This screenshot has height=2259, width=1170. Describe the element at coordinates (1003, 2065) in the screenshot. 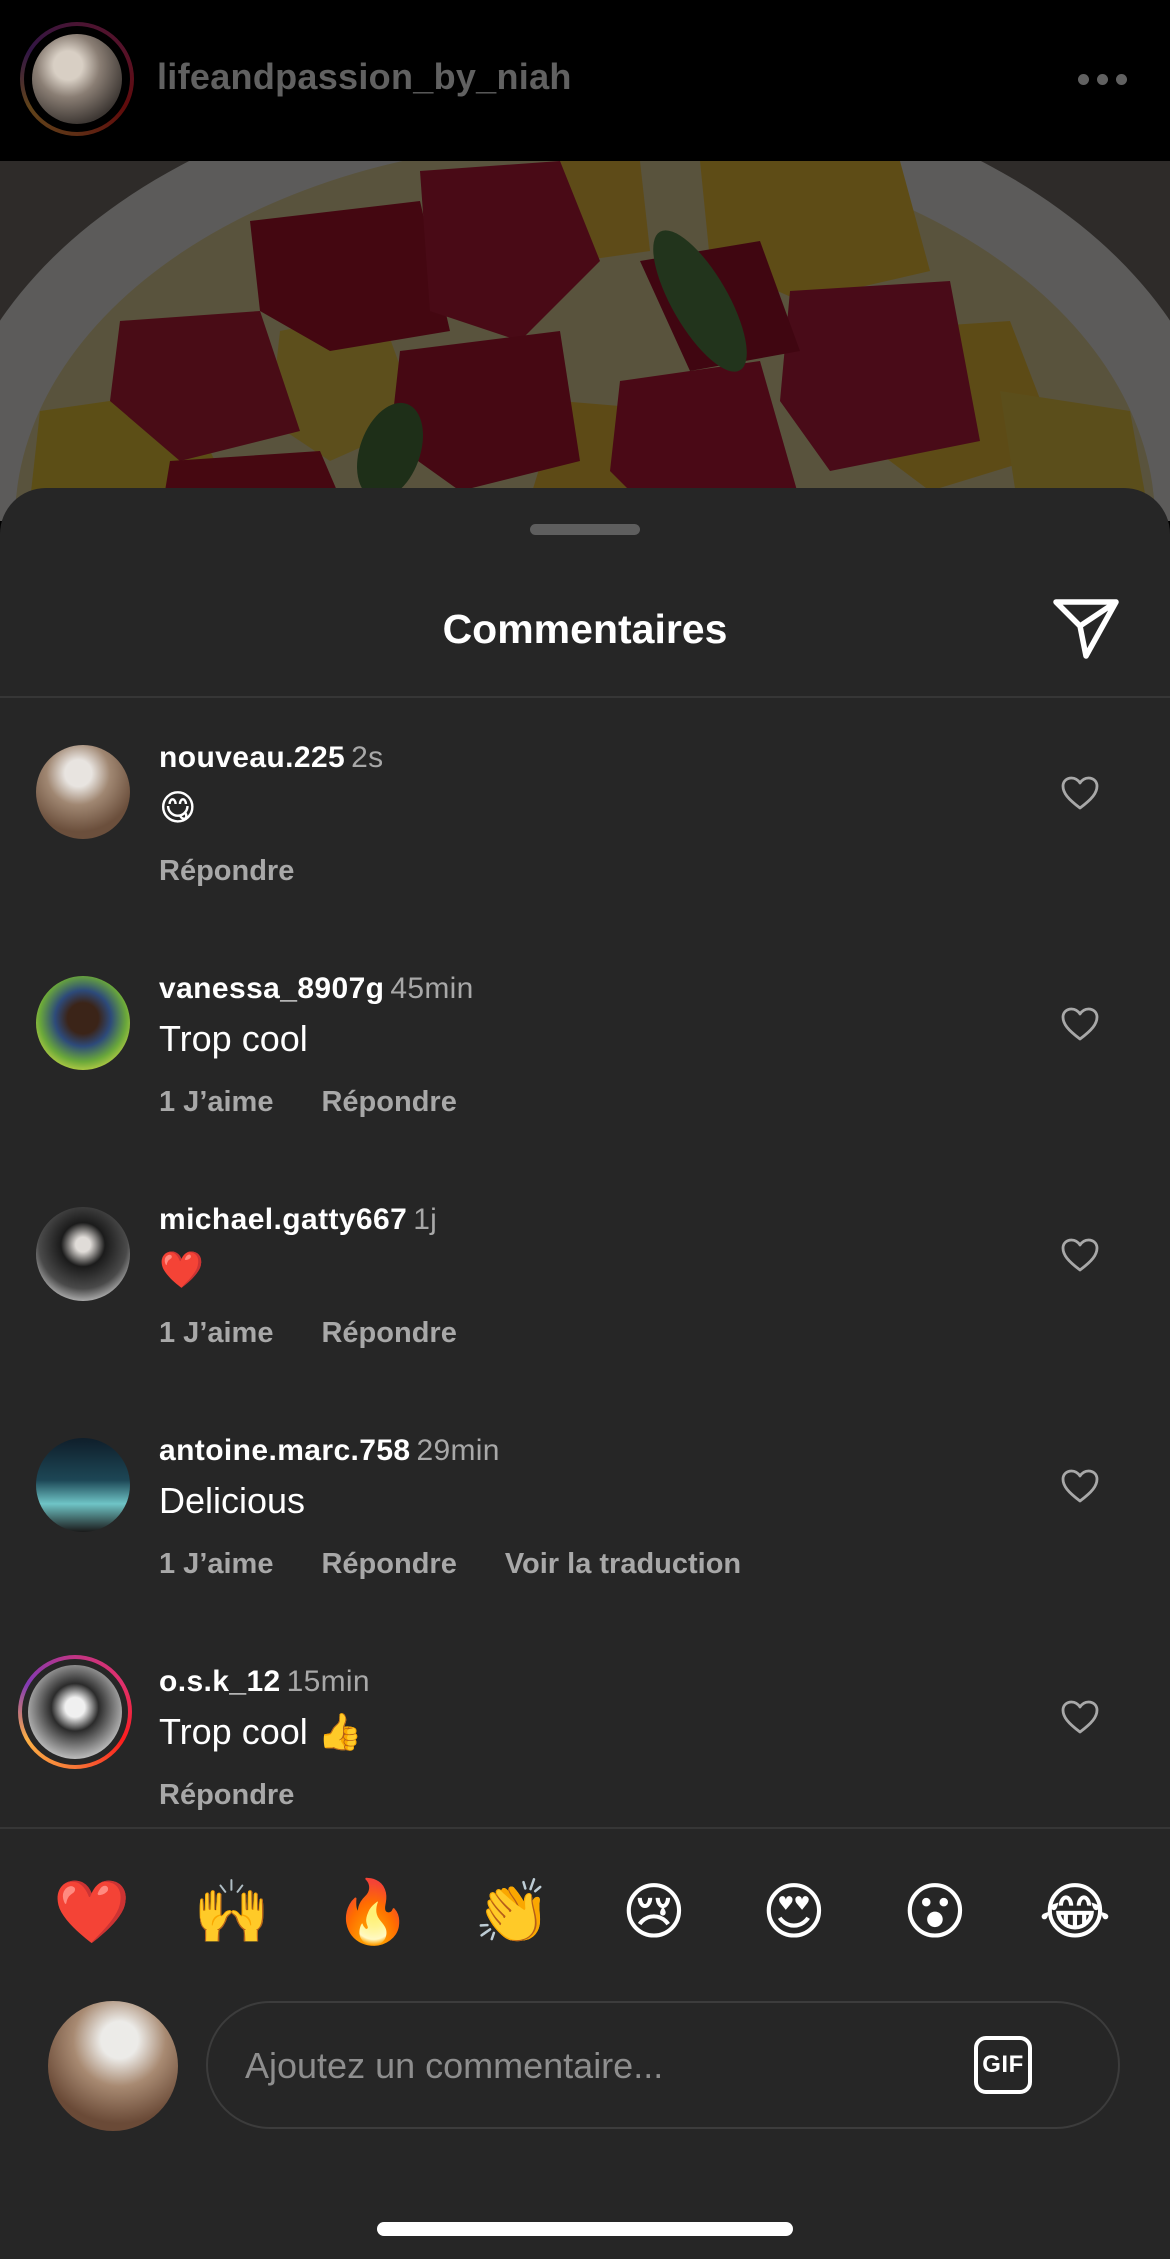

I see `gif-button: GIF` at that location.